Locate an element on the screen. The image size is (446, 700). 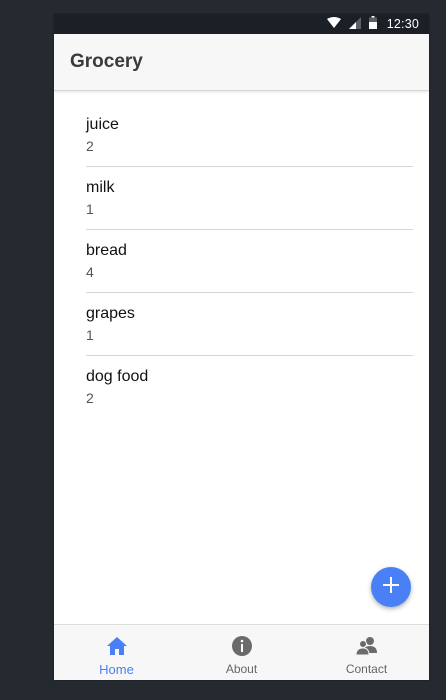
home-icon is located at coordinates (117, 646).